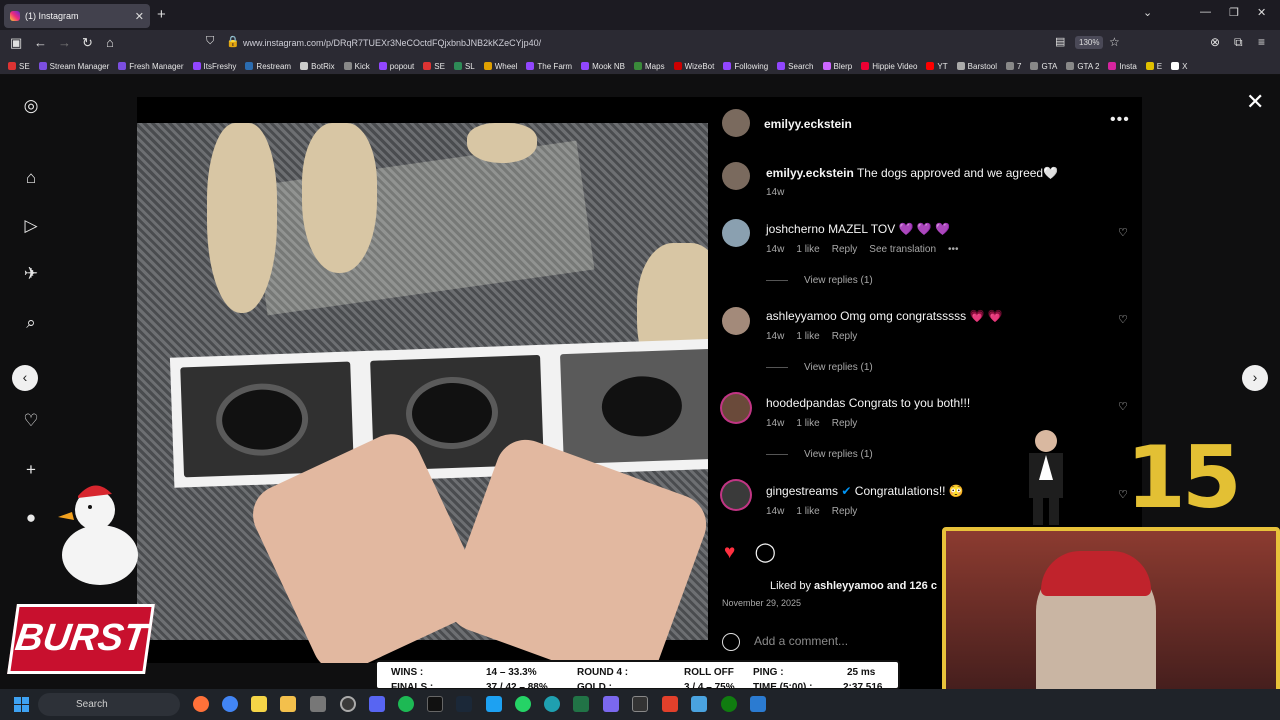  Describe the element at coordinates (745, 66) in the screenshot. I see `bookmark-item: Following` at that location.